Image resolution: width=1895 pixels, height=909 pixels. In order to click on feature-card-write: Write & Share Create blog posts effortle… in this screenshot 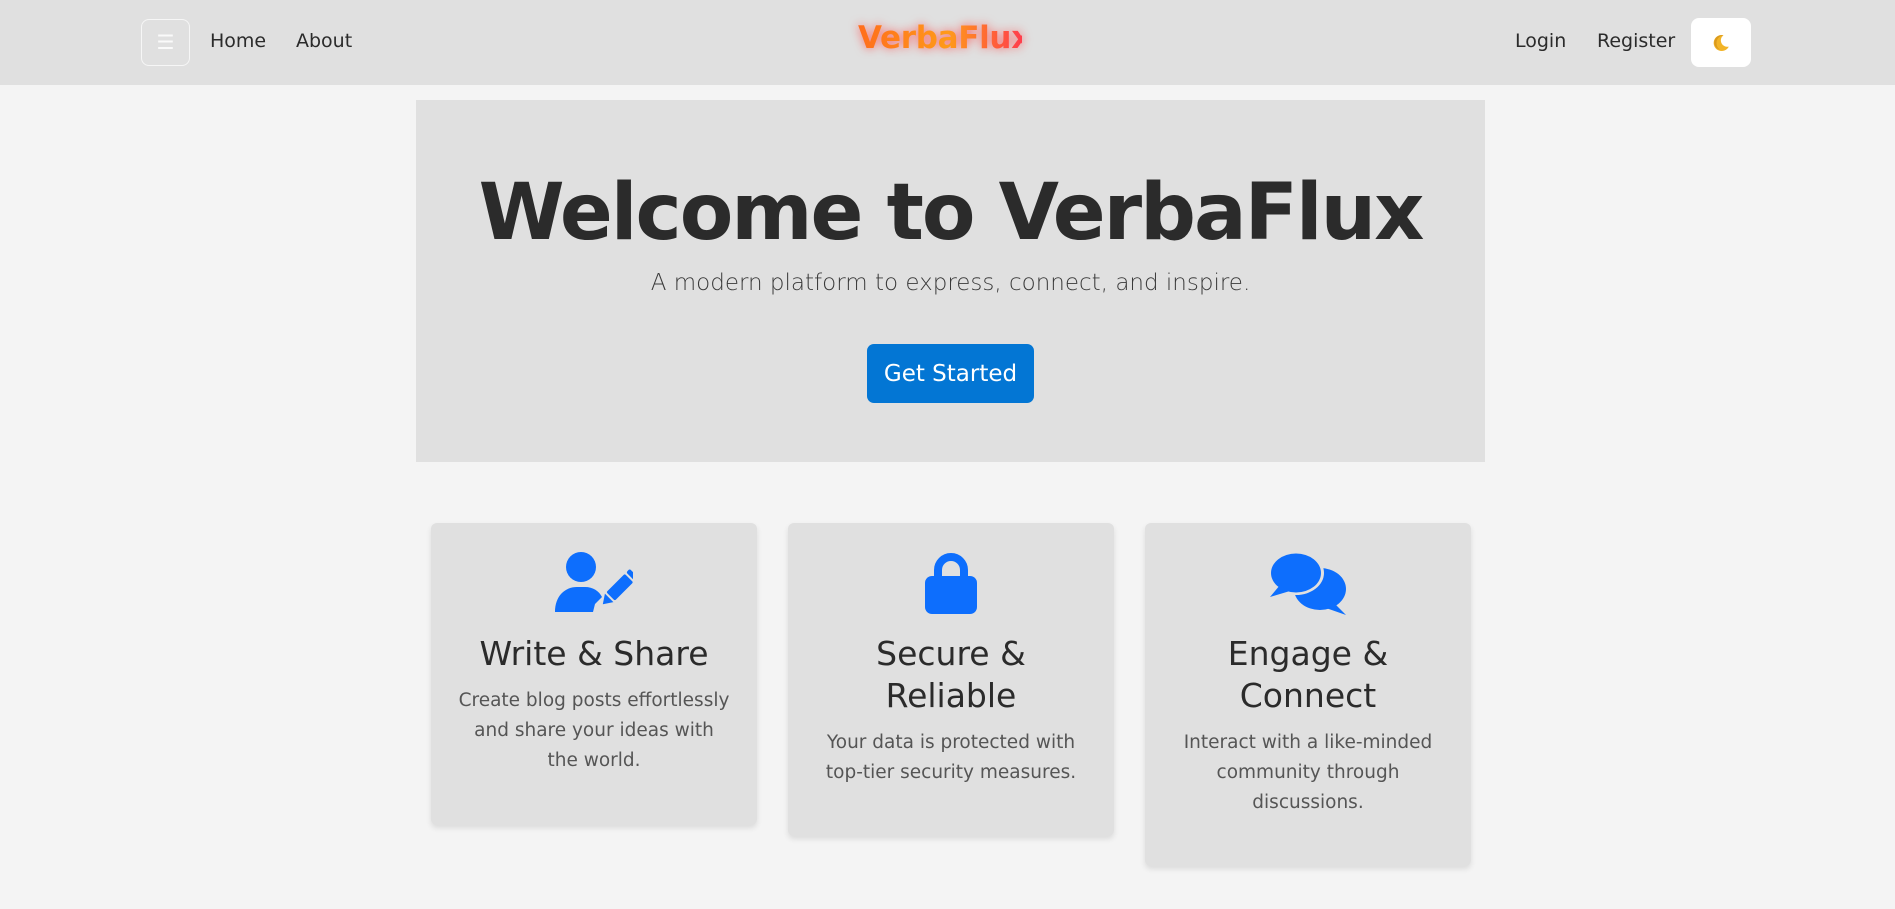, I will do `click(594, 674)`.